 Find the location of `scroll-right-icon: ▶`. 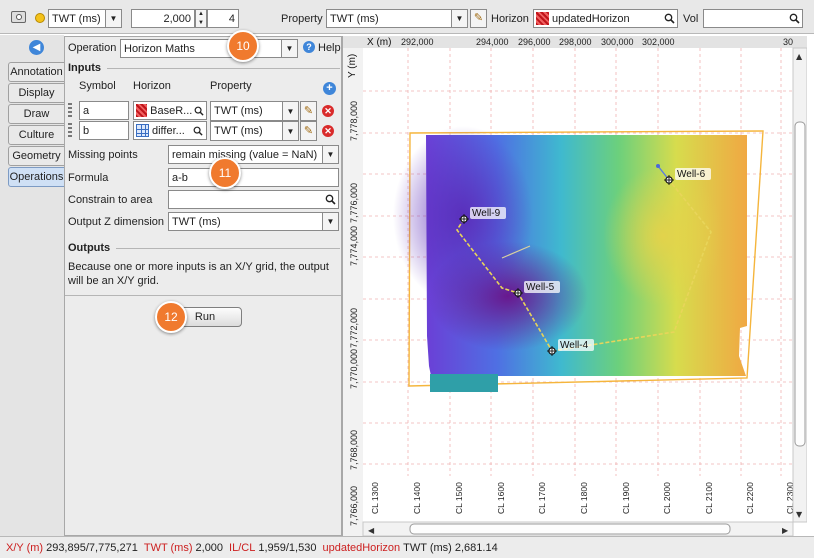

scroll-right-icon: ▶ is located at coordinates (785, 530).